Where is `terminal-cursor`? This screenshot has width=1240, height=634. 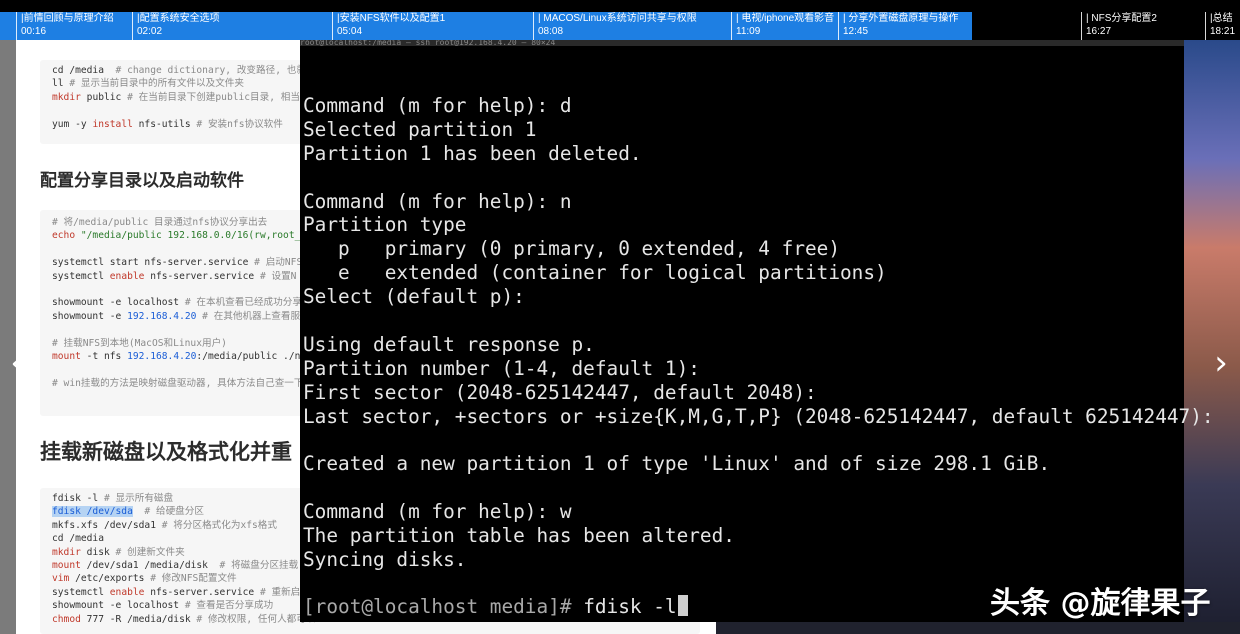 terminal-cursor is located at coordinates (682, 605).